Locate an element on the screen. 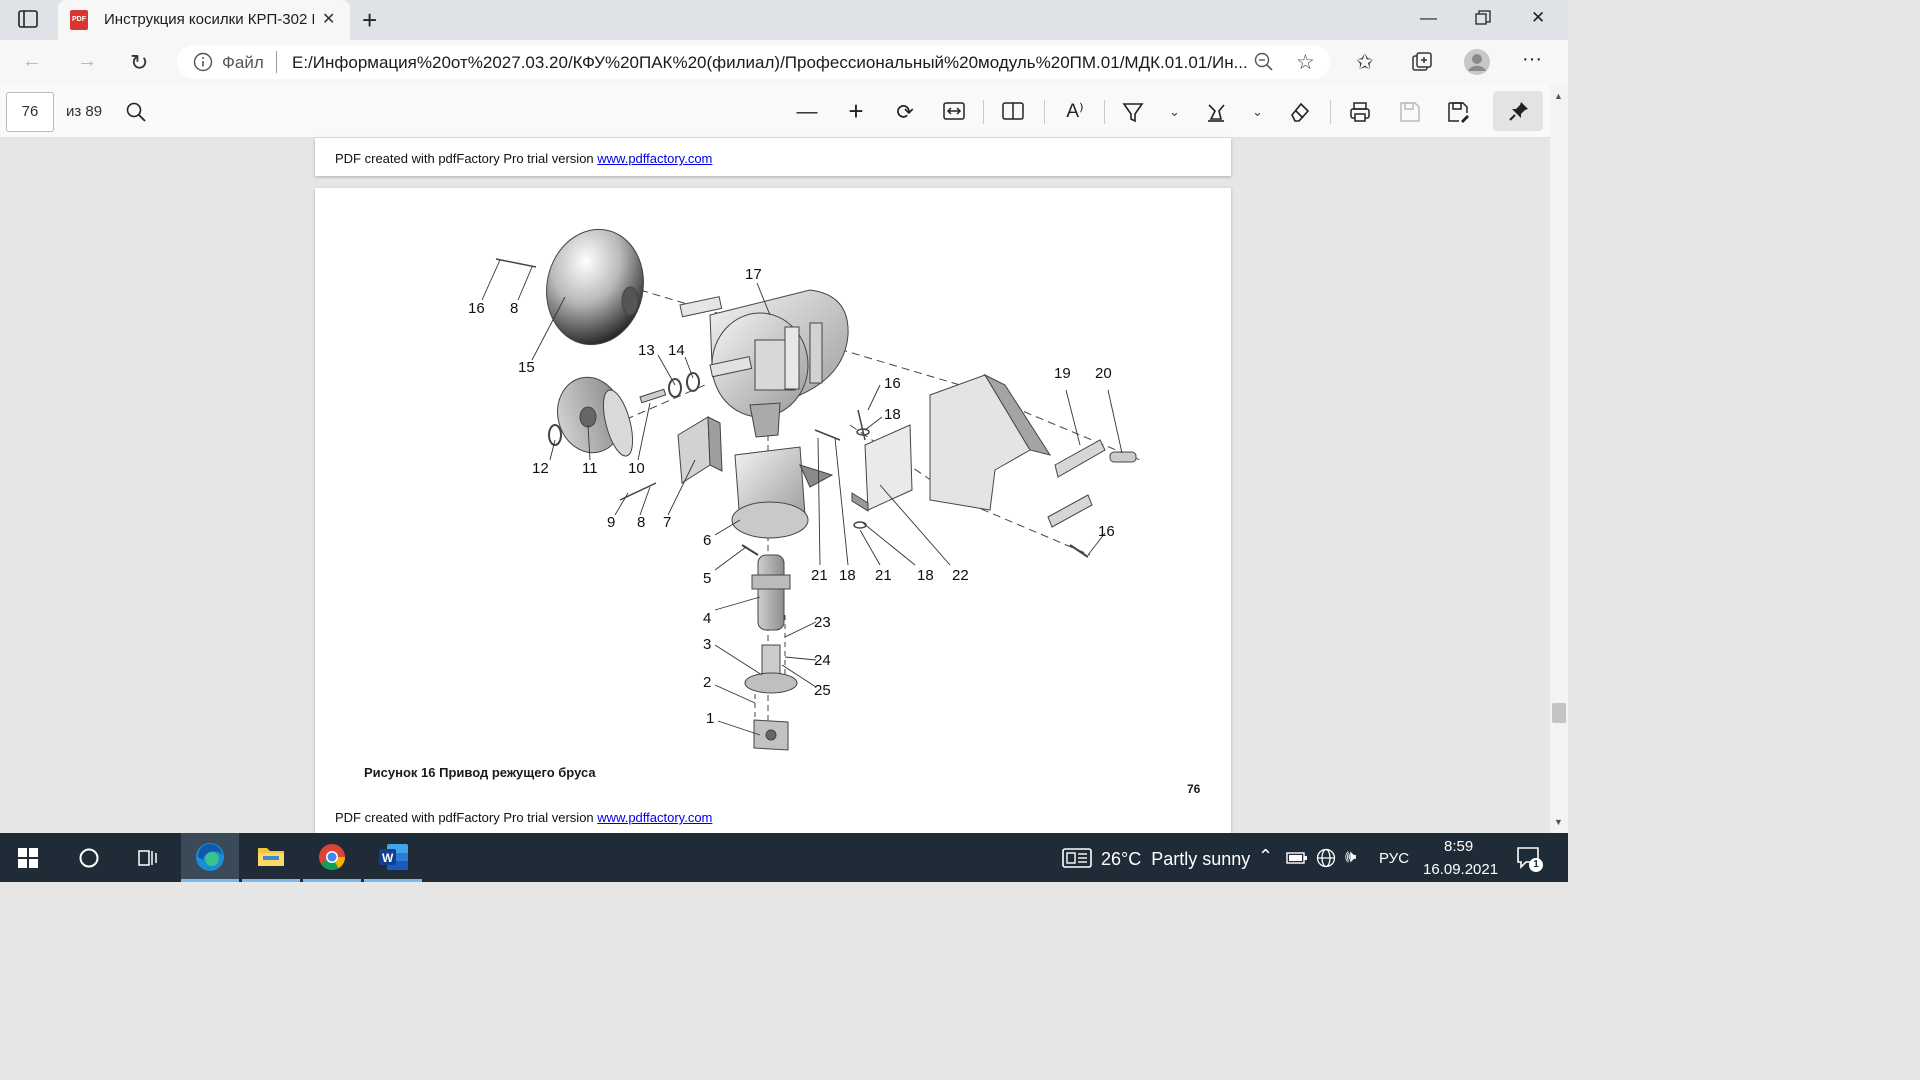 Image resolution: width=1920 pixels, height=1080 pixels. page-number-input: 76 is located at coordinates (30, 112).